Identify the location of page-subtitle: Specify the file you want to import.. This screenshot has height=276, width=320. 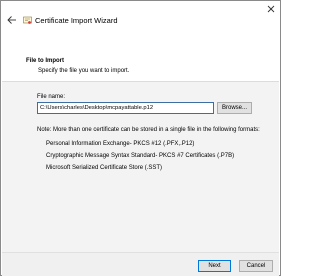
(84, 71).